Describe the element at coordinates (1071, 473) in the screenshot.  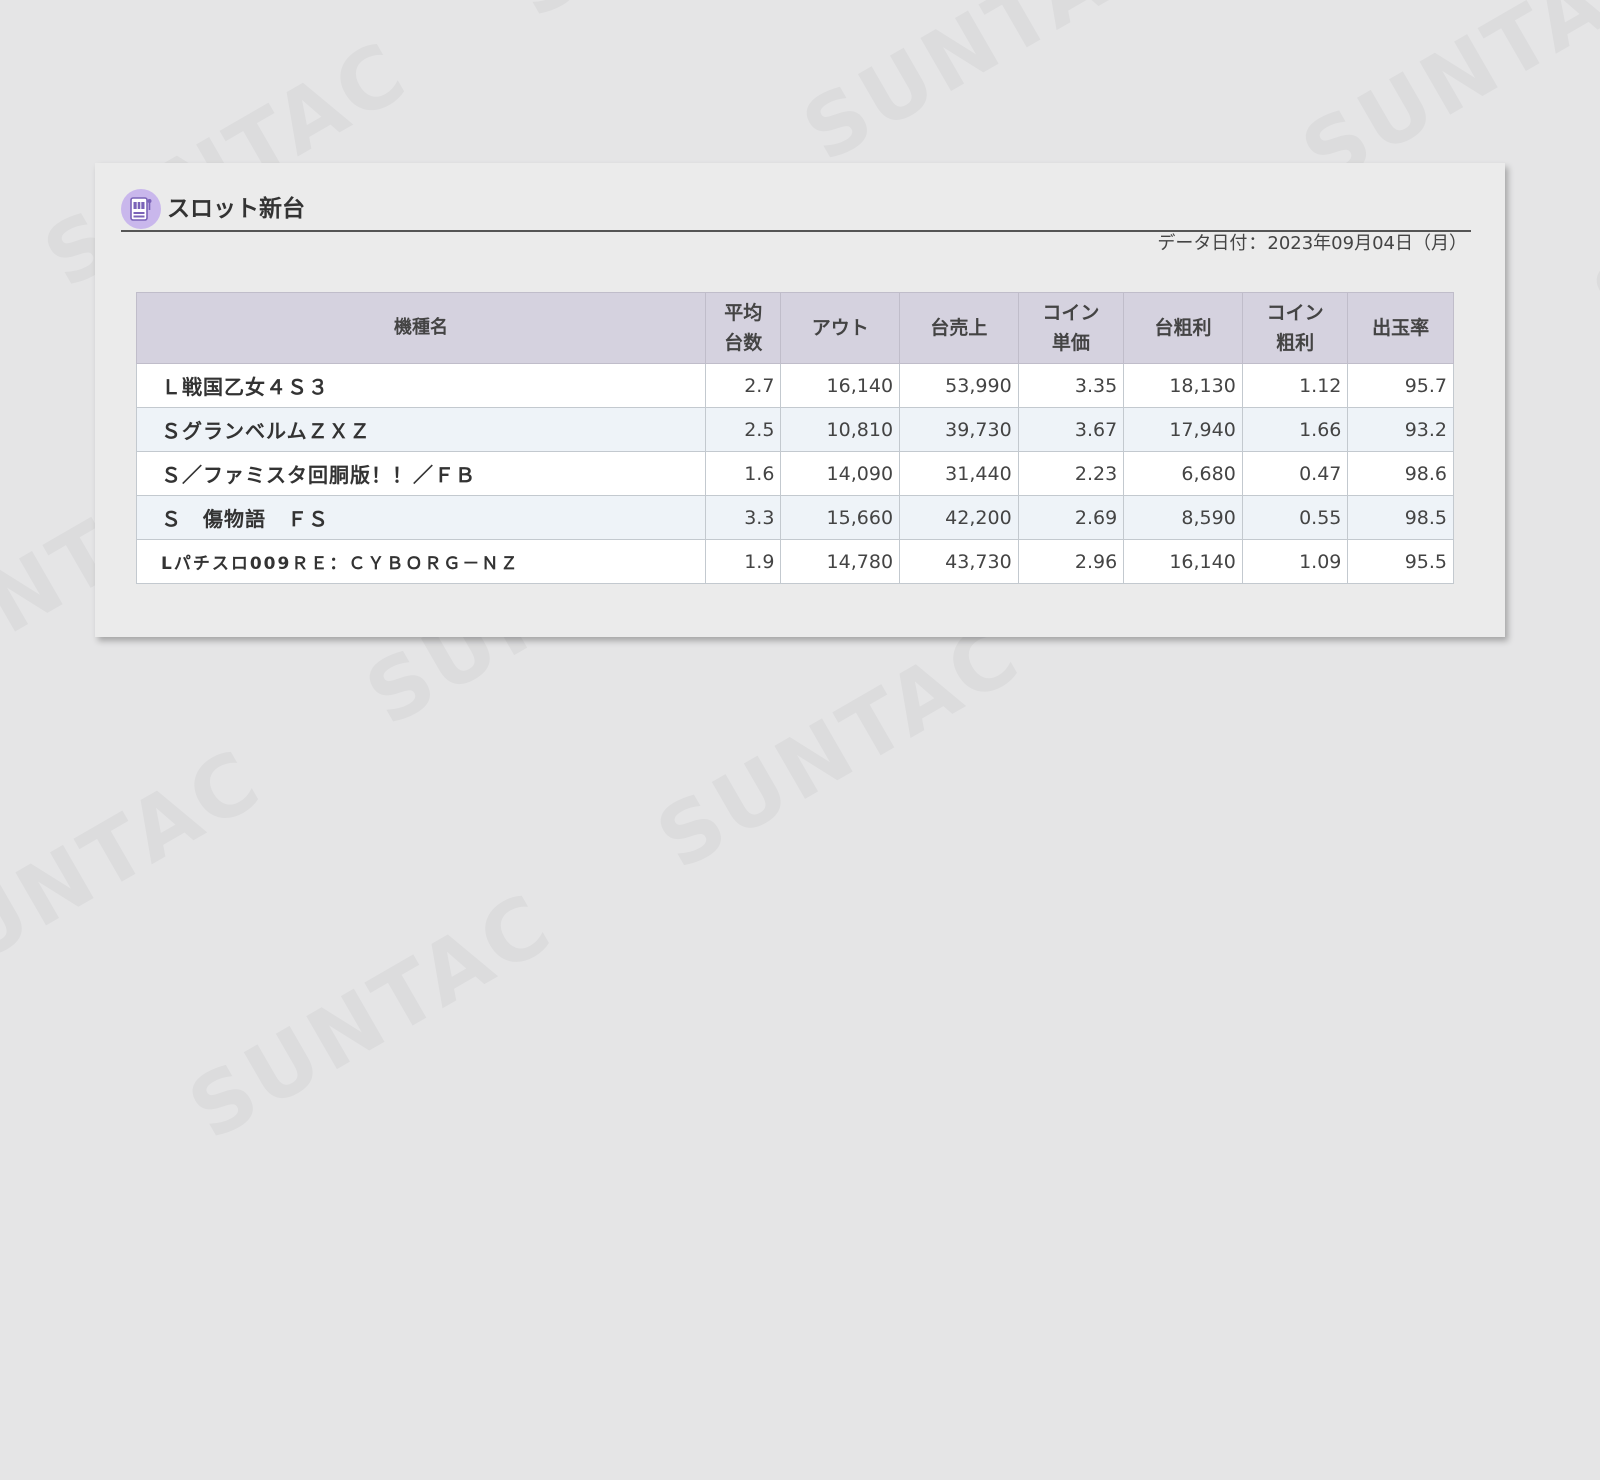
I see `coin-price-value: 2.23` at that location.